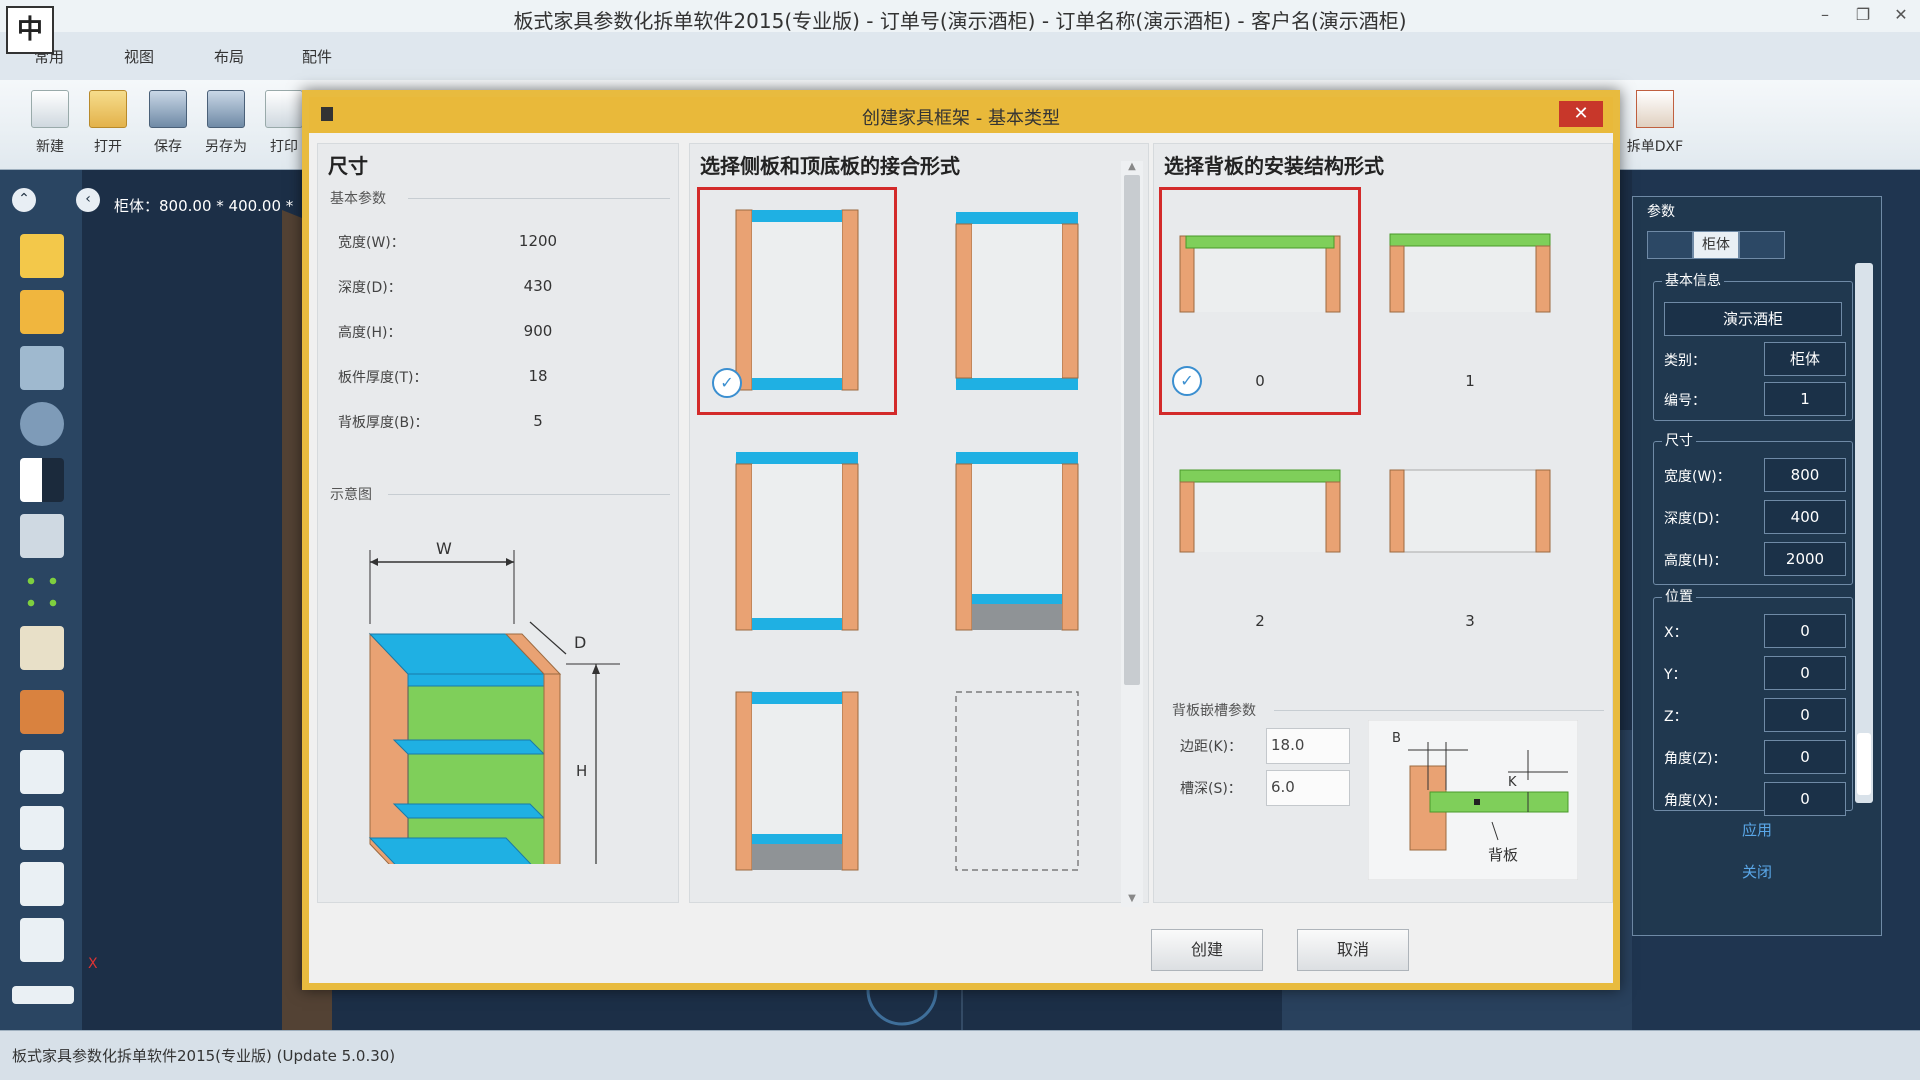 The width and height of the screenshot is (1920, 1080). Describe the element at coordinates (1863, 16) in the screenshot. I see `restore-button: ❐` at that location.